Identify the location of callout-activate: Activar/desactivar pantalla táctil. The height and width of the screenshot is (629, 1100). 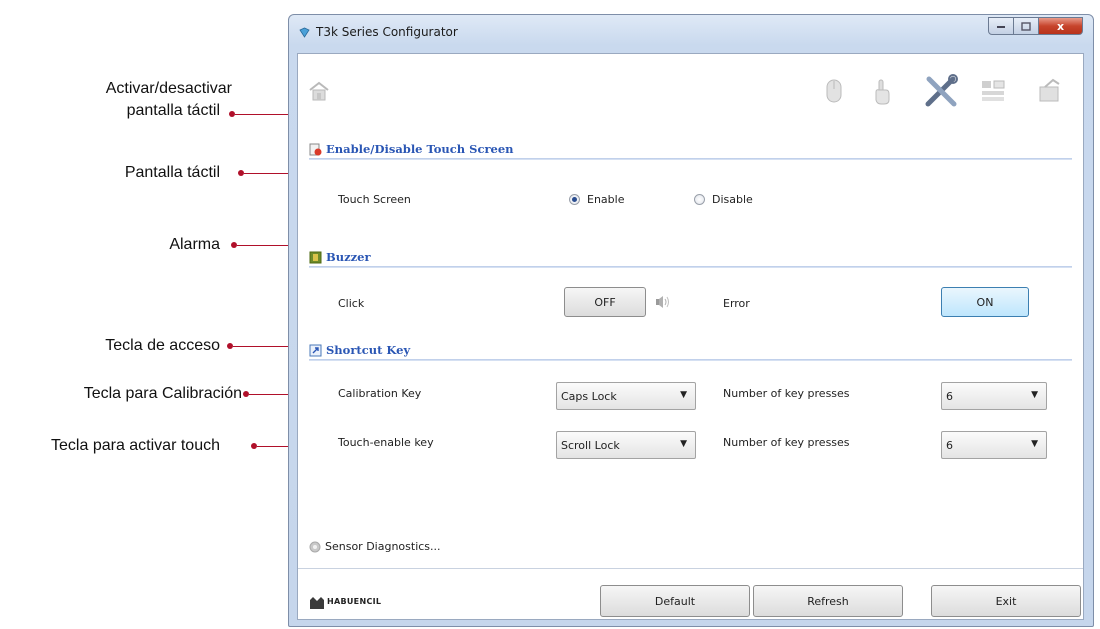
(169, 100).